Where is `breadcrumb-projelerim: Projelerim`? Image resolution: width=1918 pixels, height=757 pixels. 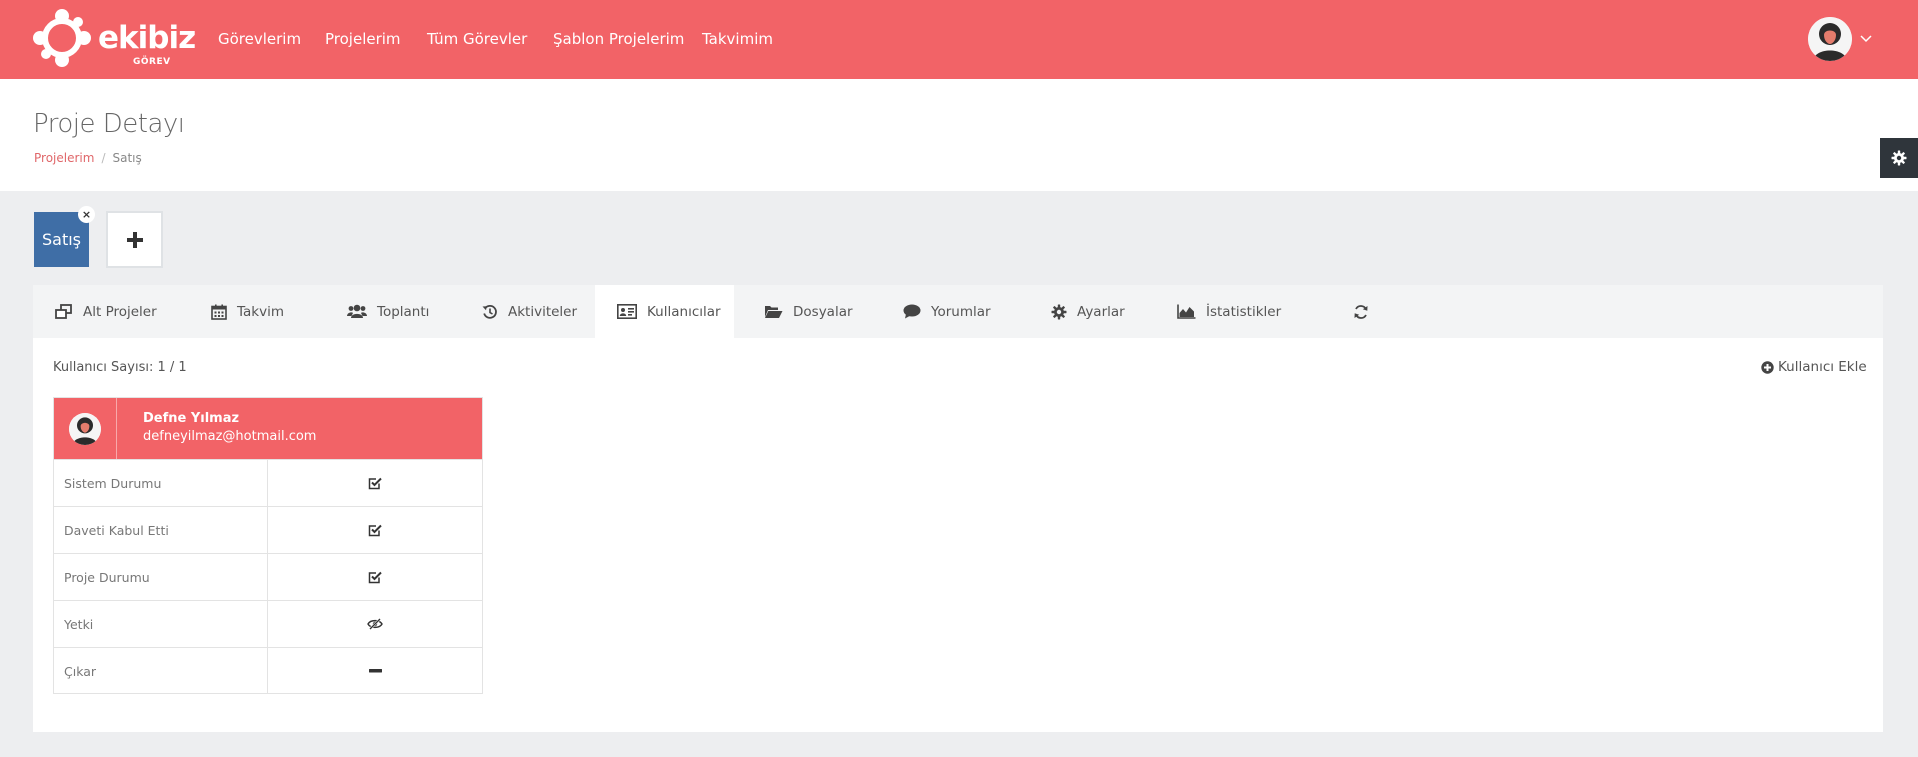
breadcrumb-projelerim: Projelerim is located at coordinates (64, 158).